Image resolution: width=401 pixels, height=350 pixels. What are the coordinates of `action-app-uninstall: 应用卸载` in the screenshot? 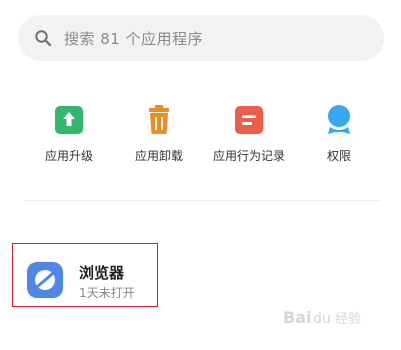 It's located at (159, 133).